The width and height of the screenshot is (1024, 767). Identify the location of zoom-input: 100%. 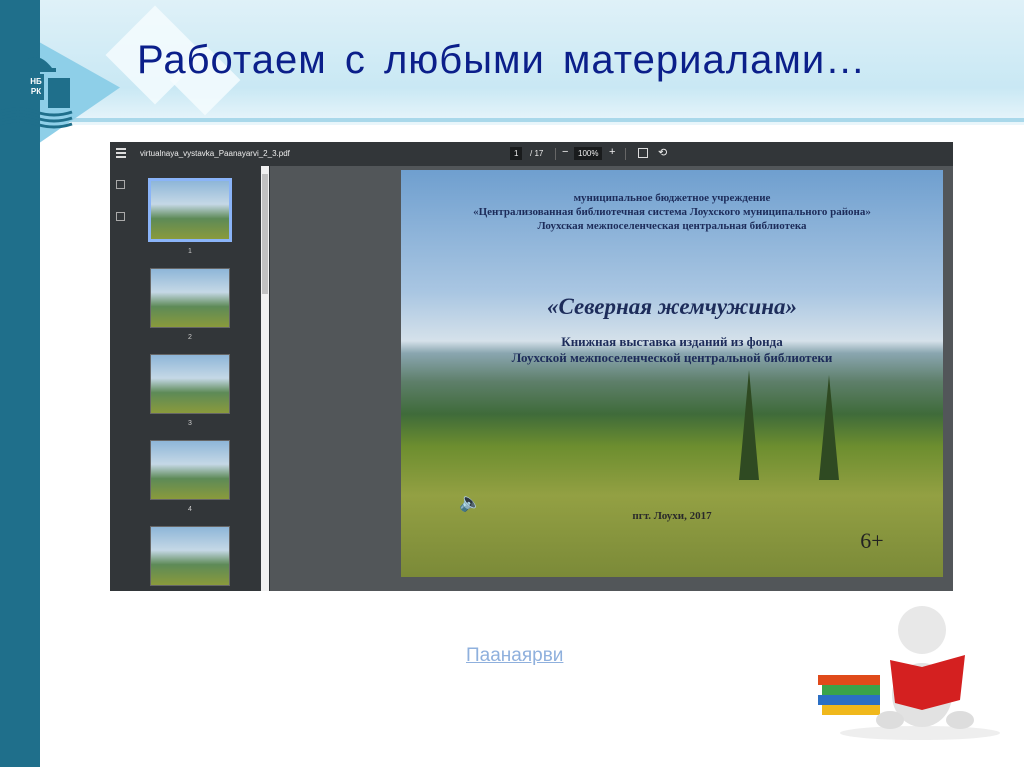
(588, 153).